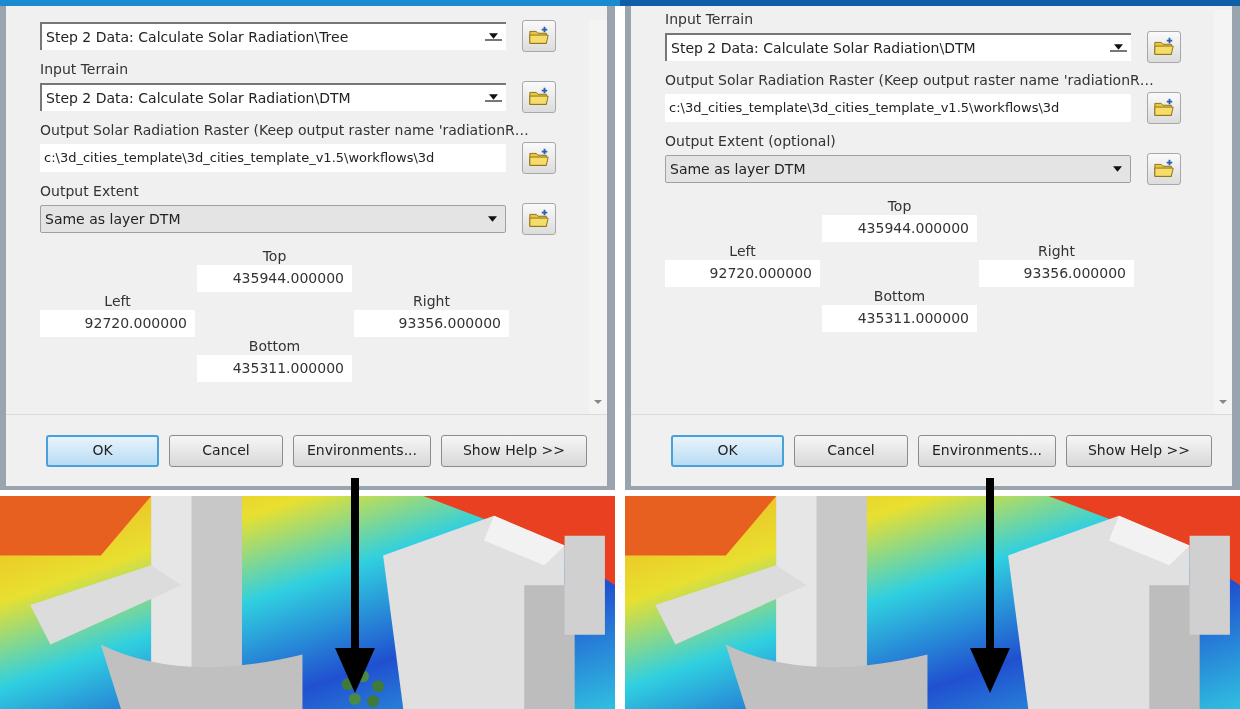 The height and width of the screenshot is (709, 1240). I want to click on field-label: Output Extent (optional), so click(751, 141).